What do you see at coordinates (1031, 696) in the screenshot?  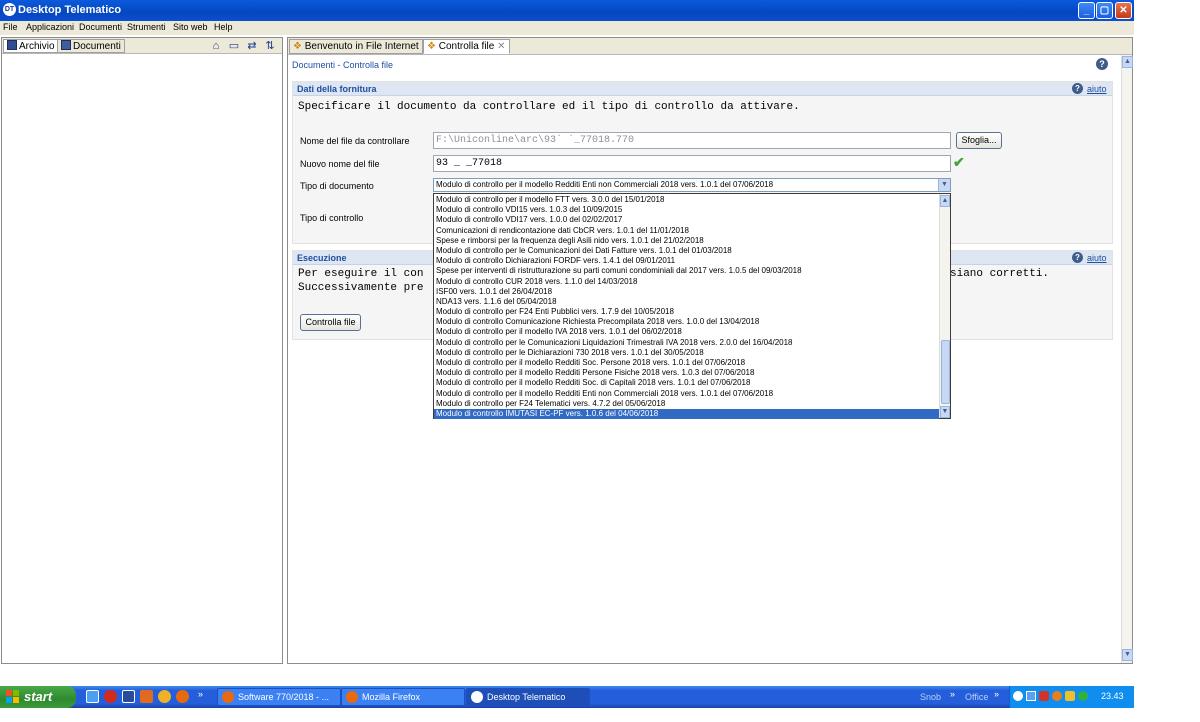 I see `network-icon` at bounding box center [1031, 696].